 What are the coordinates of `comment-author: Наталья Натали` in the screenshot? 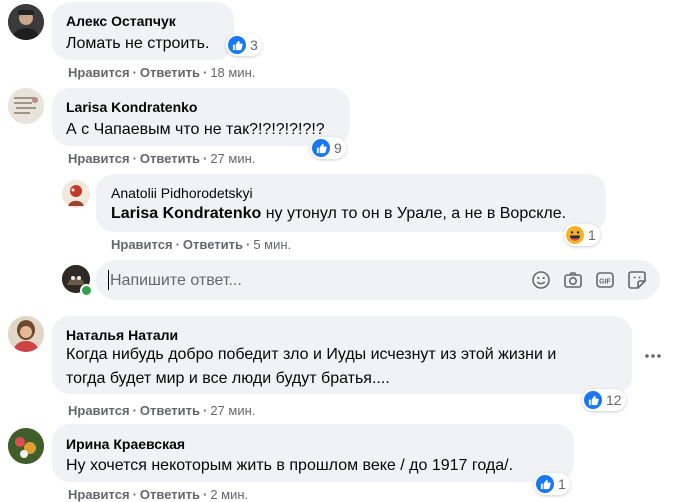 It's located at (122, 335).